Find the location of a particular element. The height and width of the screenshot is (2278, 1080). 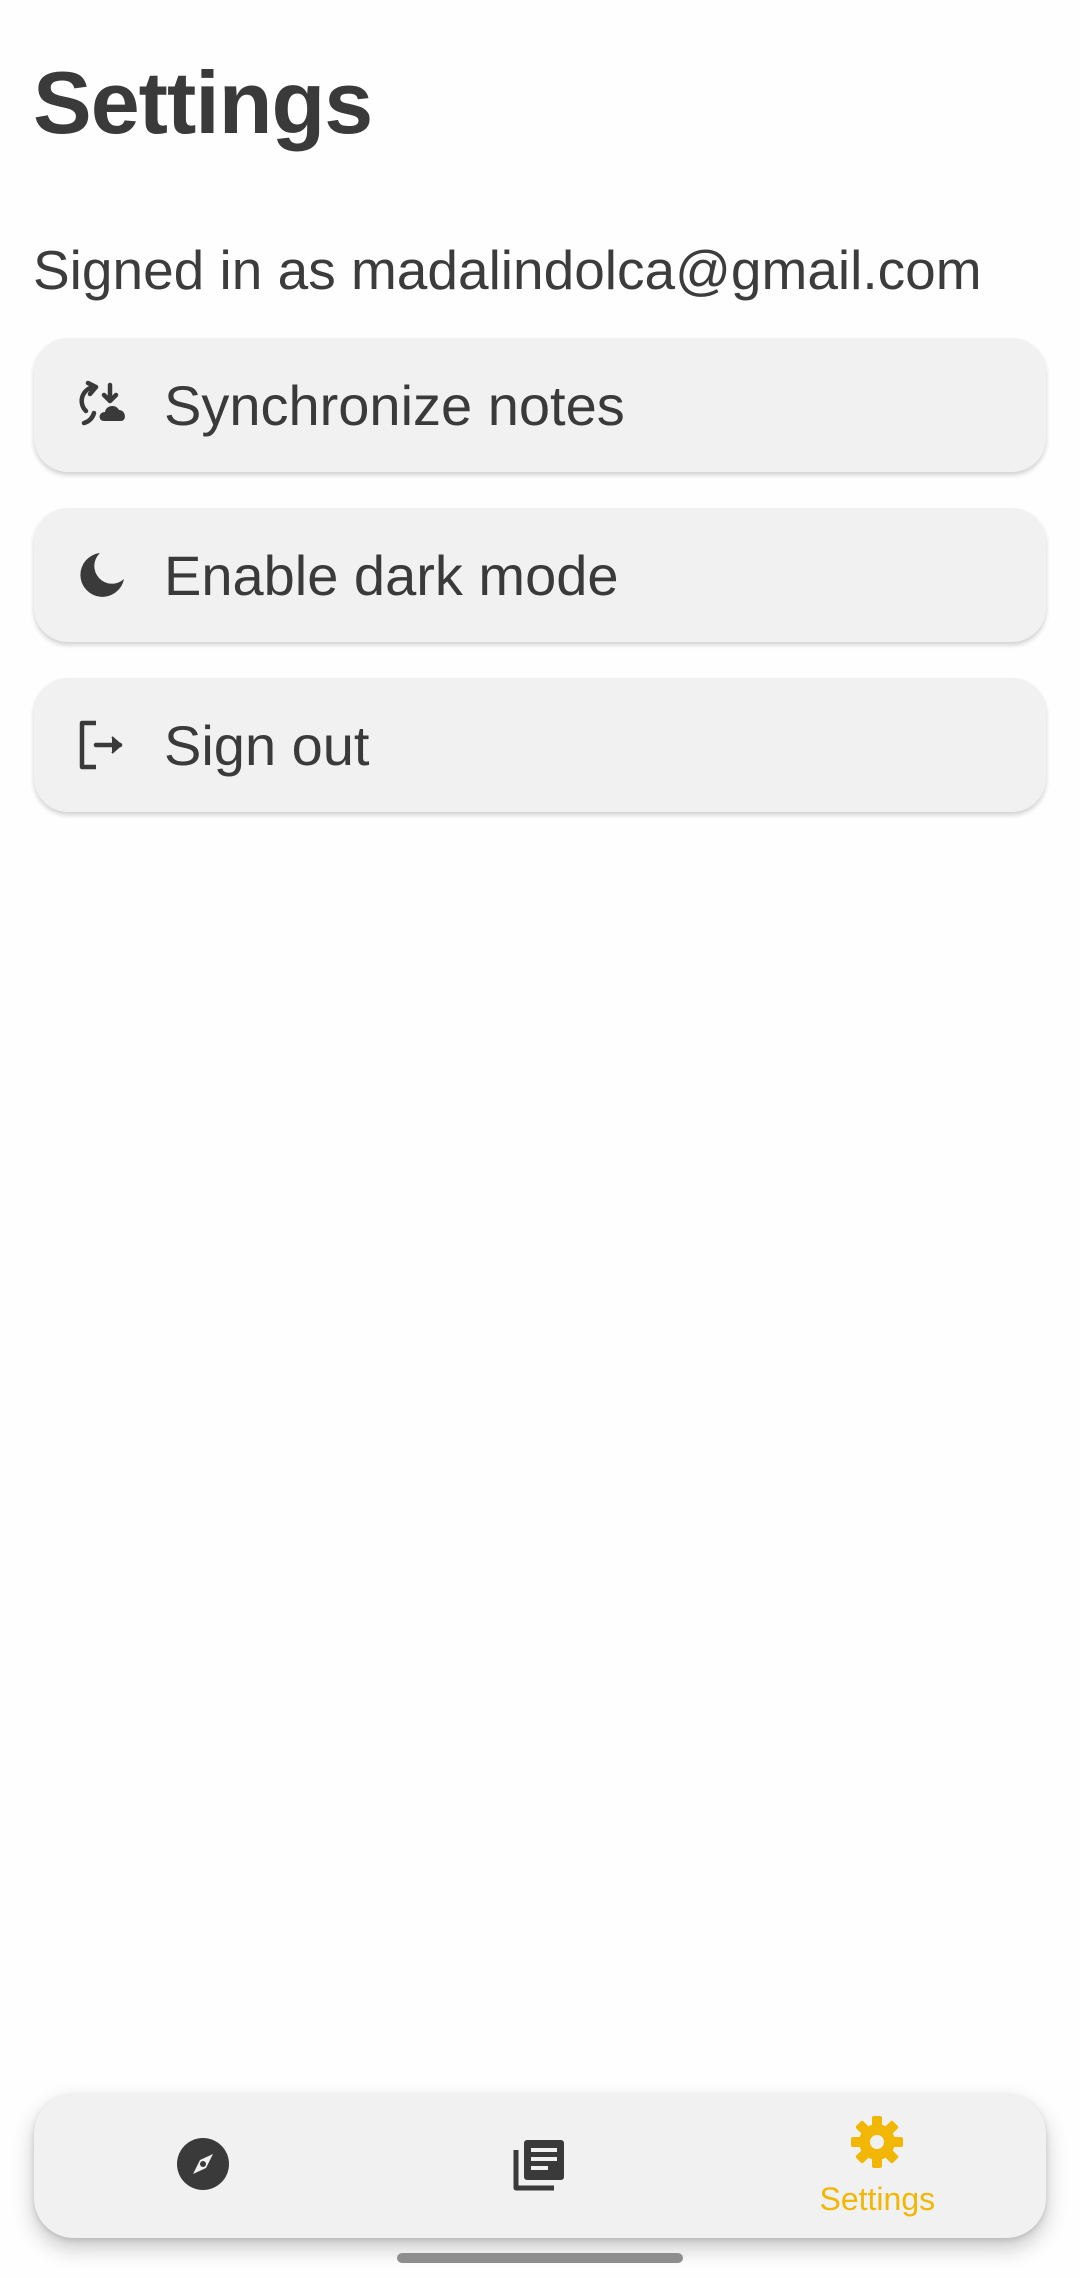

sign-out-label: Sign out is located at coordinates (267, 745).